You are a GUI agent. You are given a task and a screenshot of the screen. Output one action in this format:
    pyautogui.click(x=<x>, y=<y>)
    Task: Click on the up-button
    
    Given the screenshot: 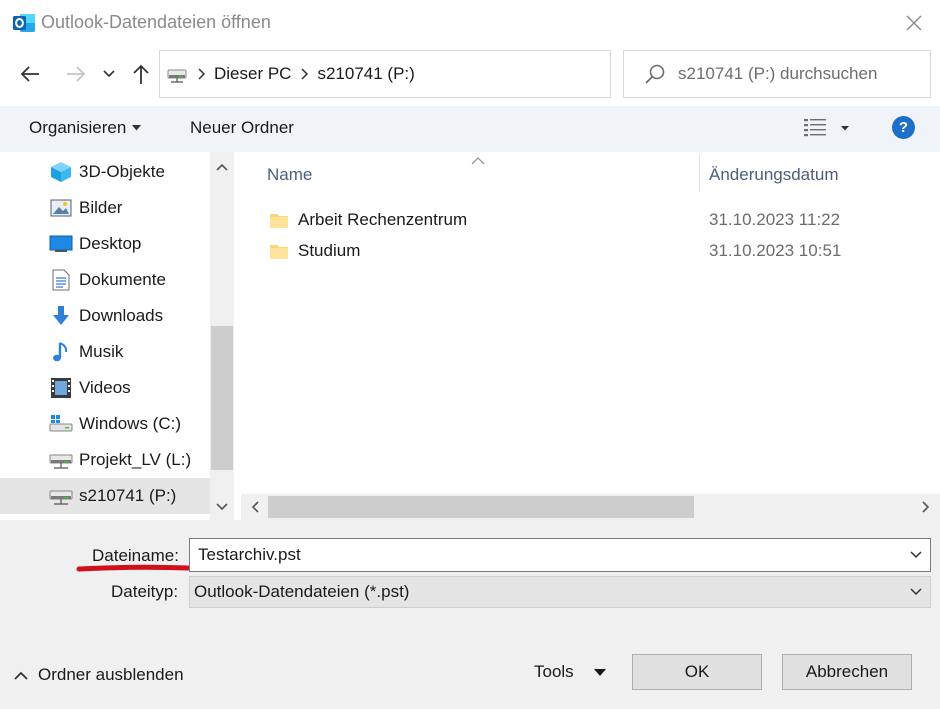 What is the action you would take?
    pyautogui.click(x=141, y=74)
    